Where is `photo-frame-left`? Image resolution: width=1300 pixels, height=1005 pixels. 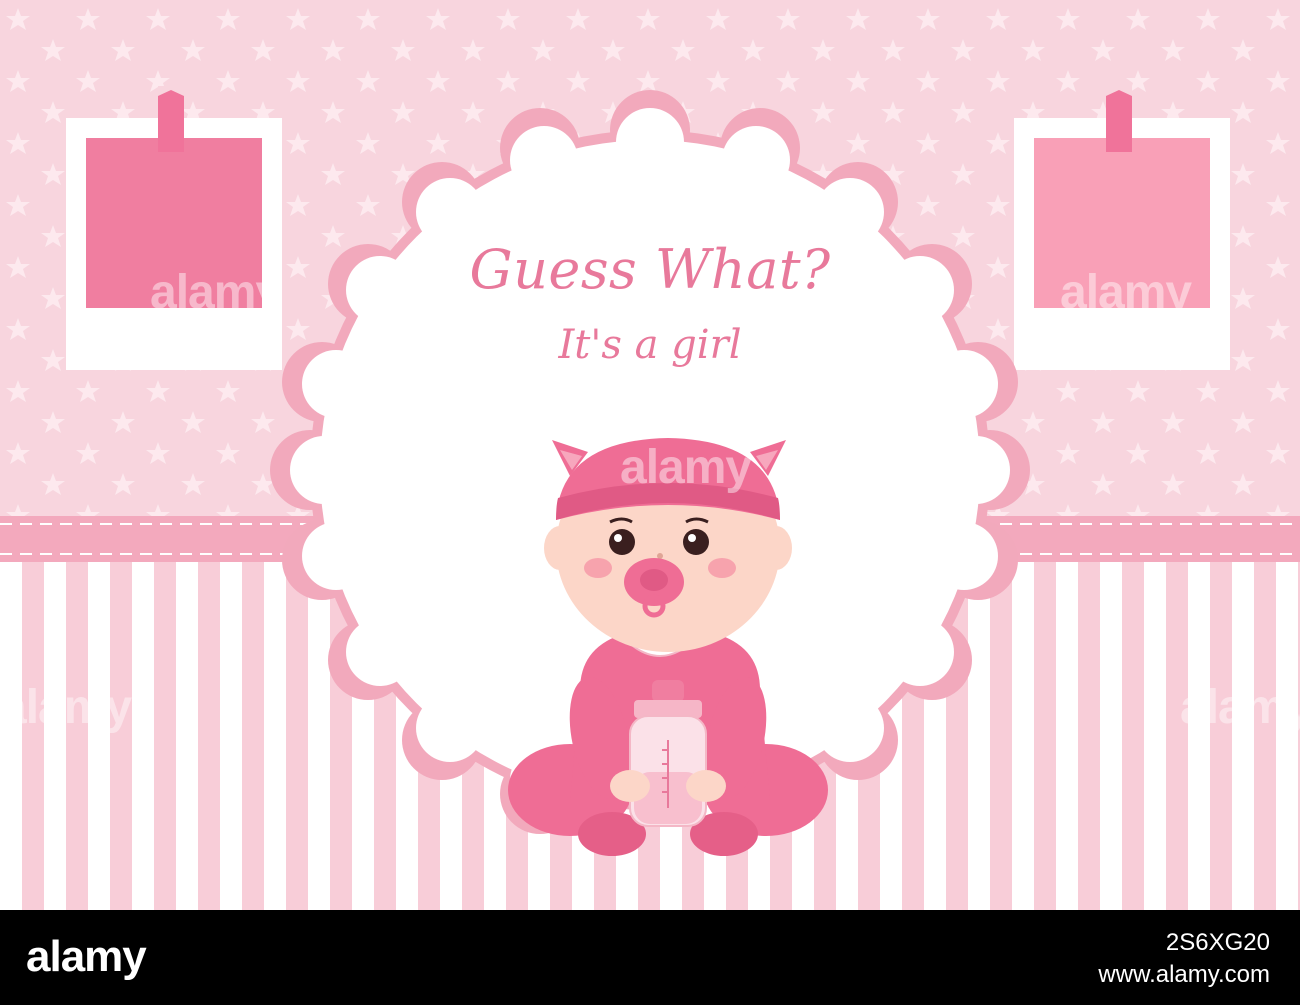
photo-frame-left is located at coordinates (174, 228).